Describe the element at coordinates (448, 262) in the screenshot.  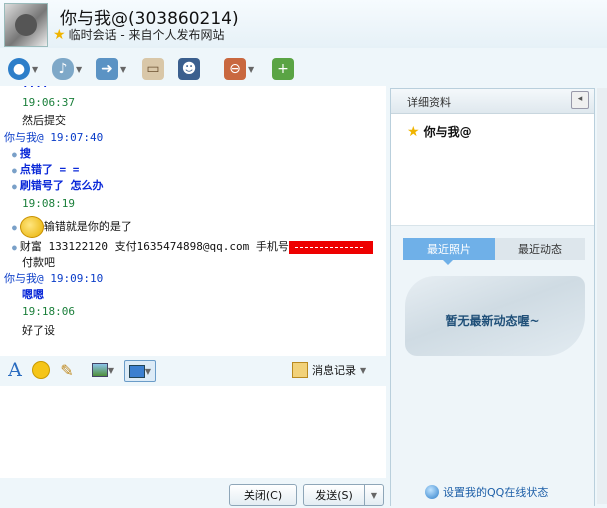
I see `tab-pointer` at that location.